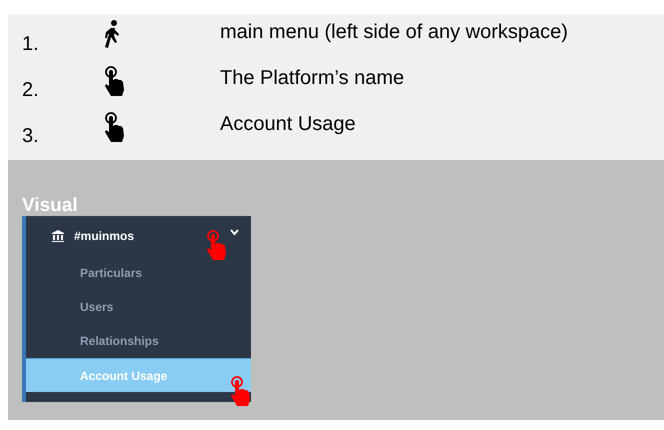 Image resolution: width=664 pixels, height=430 pixels. What do you see at coordinates (112, 35) in the screenshot?
I see `walking-person-icon` at bounding box center [112, 35].